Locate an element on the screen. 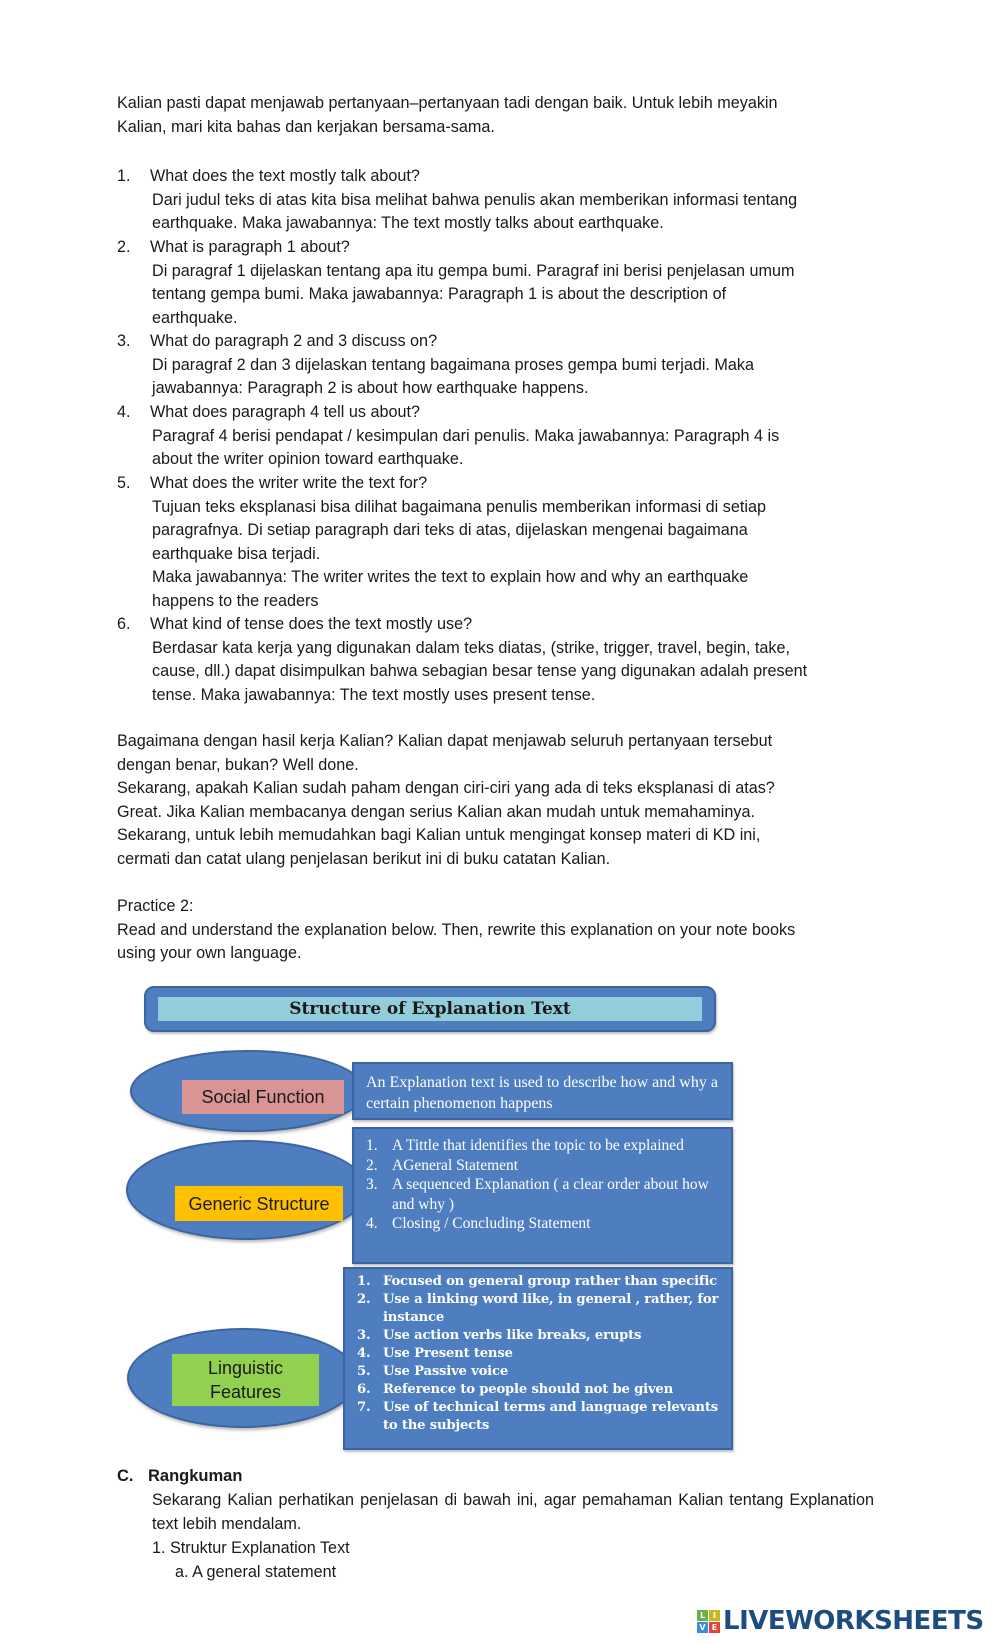  linguistic-feature-item: 3. Use action verbs like breaks, erupts is located at coordinates (499, 1335).